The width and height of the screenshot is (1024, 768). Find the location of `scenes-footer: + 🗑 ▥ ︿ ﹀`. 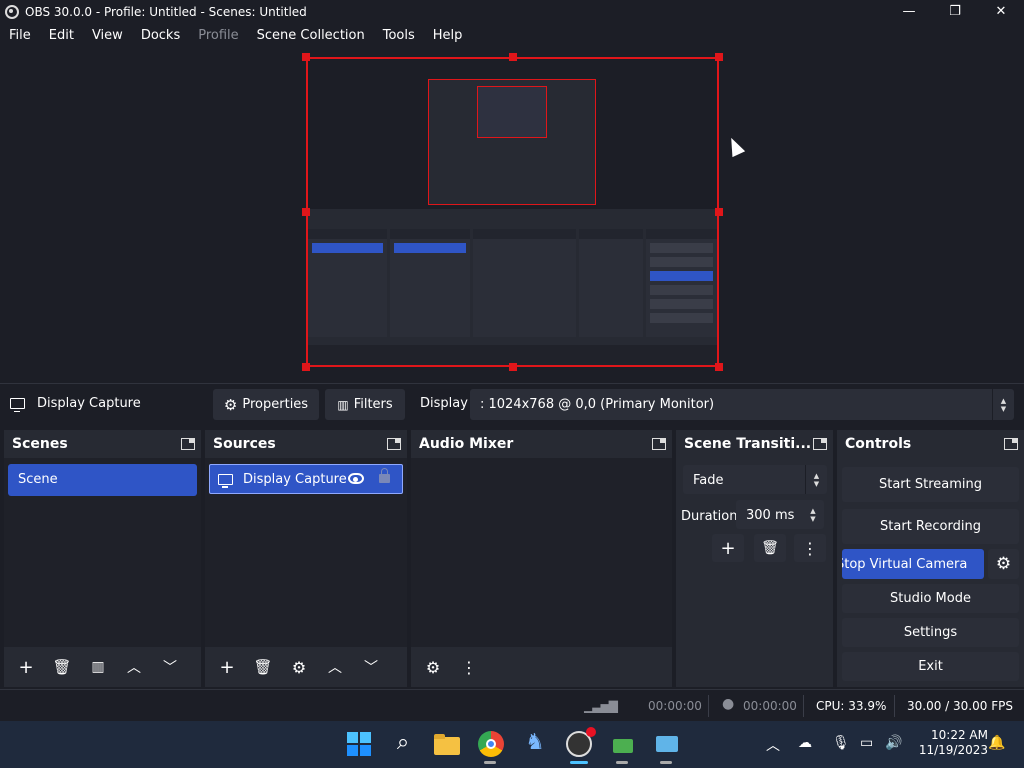

scenes-footer: + 🗑 ▥ ︿ ﹀ is located at coordinates (102, 667).